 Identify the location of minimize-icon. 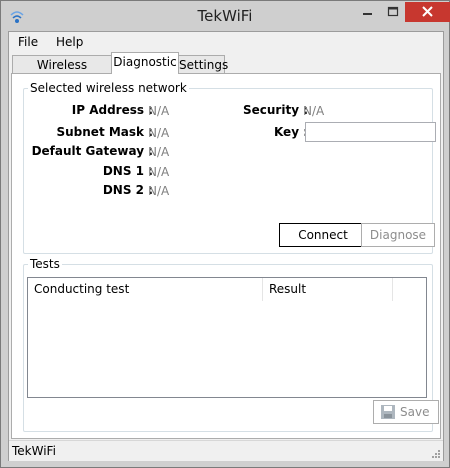
(367, 12).